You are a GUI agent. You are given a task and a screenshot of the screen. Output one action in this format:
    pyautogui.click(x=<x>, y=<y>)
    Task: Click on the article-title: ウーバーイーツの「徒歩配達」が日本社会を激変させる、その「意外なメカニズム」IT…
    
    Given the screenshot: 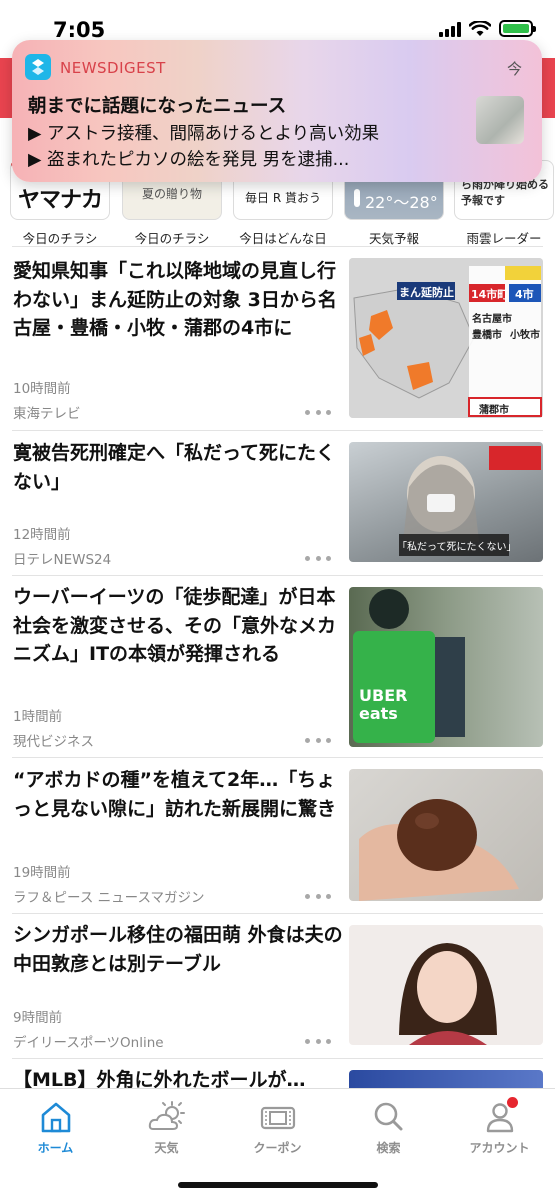 What is the action you would take?
    pyautogui.click(x=175, y=625)
    